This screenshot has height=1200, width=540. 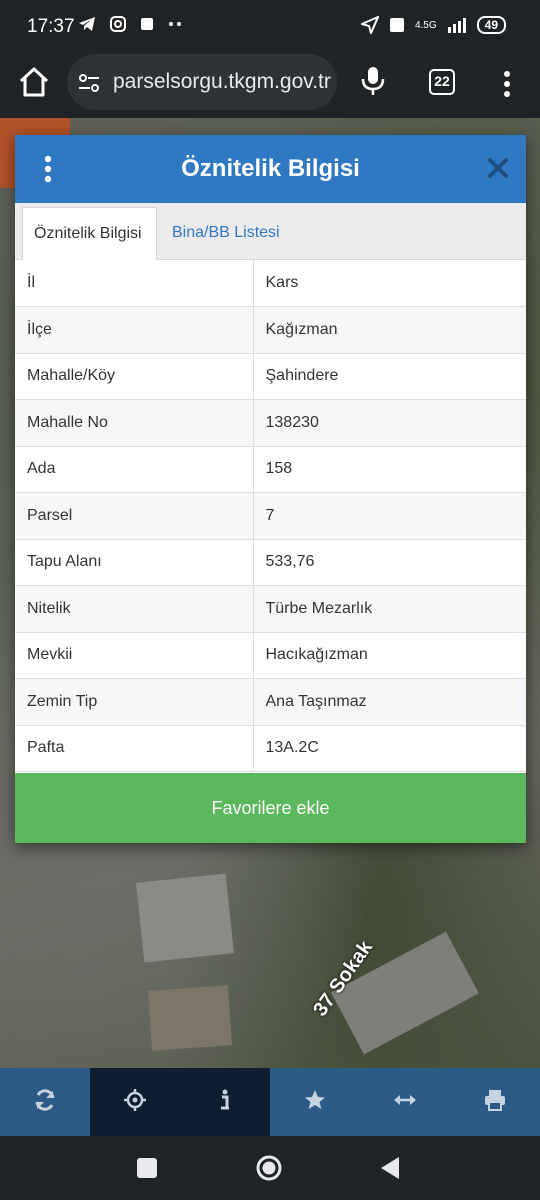 I want to click on table-row: Mevkii Hacıkağızman, so click(x=270, y=655).